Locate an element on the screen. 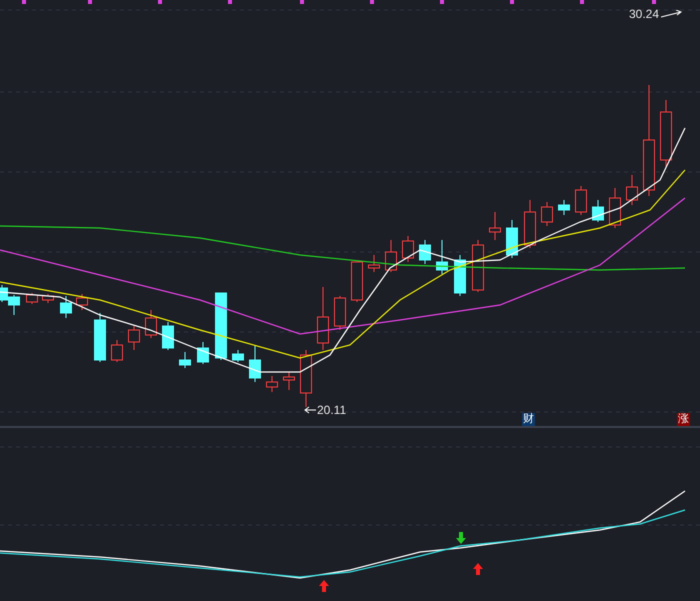 Image resolution: width=700 pixels, height=601 pixels. event-marker: 财 is located at coordinates (528, 419).